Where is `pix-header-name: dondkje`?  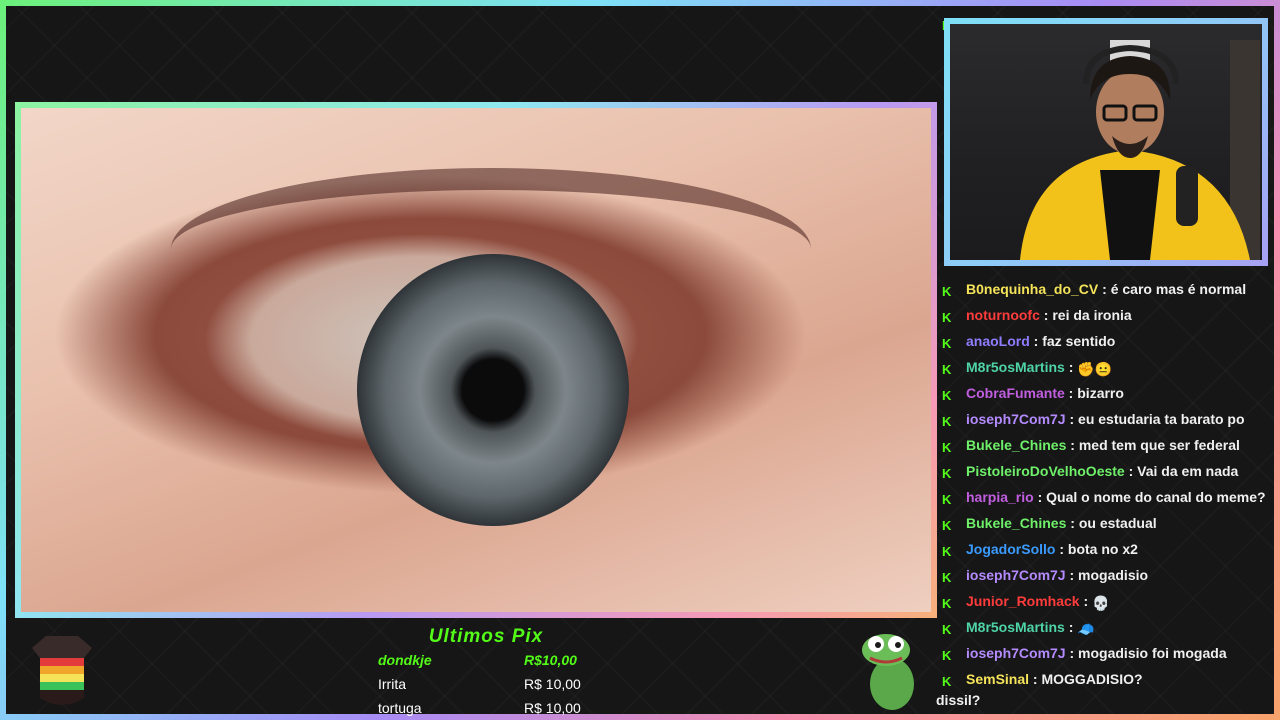 pix-header-name: dondkje is located at coordinates (405, 660).